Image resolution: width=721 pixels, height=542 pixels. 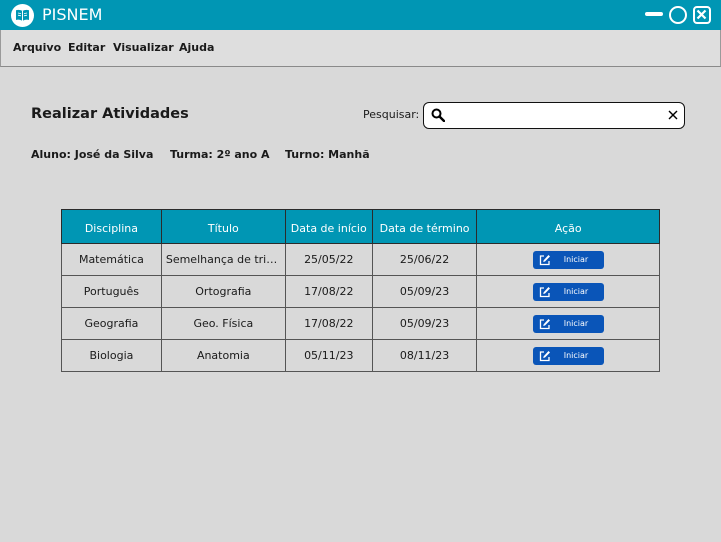 I want to click on cell-title: Geo. Física, so click(x=223, y=323).